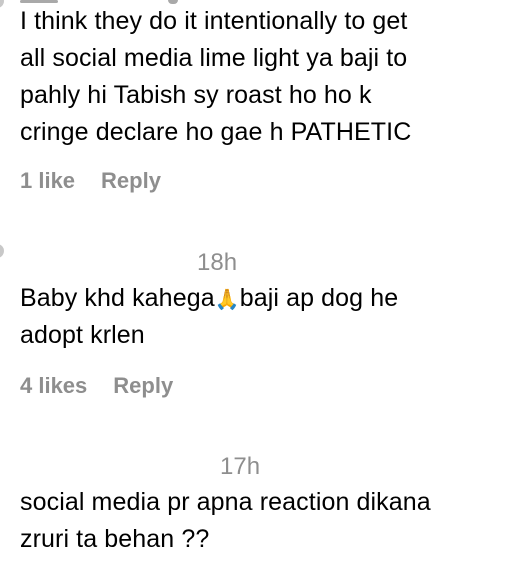 This screenshot has width=506, height=564. What do you see at coordinates (227, 300) in the screenshot?
I see `folded-hands-icon: 🙏` at bounding box center [227, 300].